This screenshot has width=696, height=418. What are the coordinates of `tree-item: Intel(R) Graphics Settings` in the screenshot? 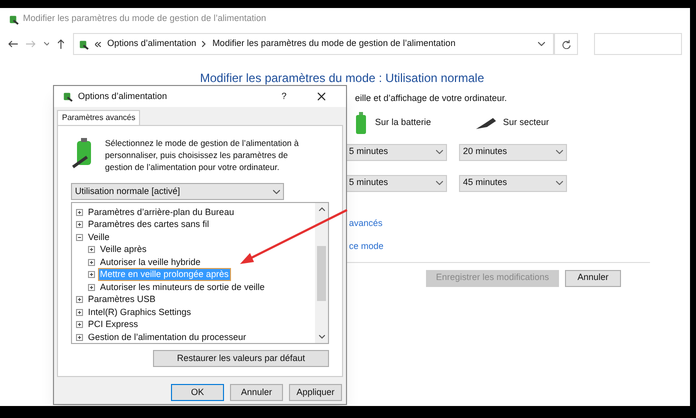 It's located at (139, 312).